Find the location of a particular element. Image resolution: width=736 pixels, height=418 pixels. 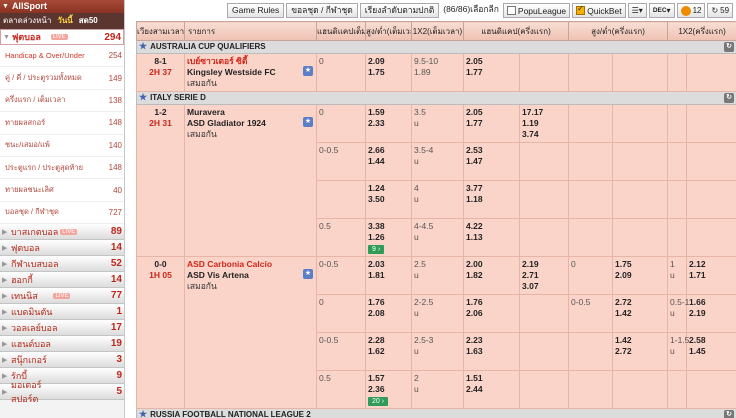

odds-over: 3.77 is located at coordinates (491, 188).